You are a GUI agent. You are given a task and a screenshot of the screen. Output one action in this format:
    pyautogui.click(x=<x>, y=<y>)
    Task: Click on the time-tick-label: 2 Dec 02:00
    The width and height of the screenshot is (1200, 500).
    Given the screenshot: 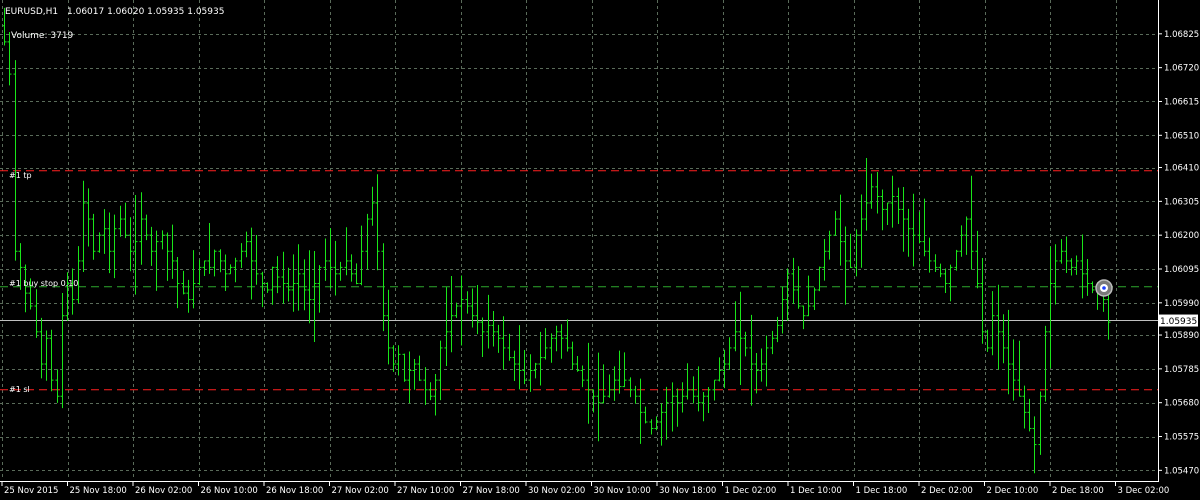 What is the action you would take?
    pyautogui.click(x=947, y=491)
    